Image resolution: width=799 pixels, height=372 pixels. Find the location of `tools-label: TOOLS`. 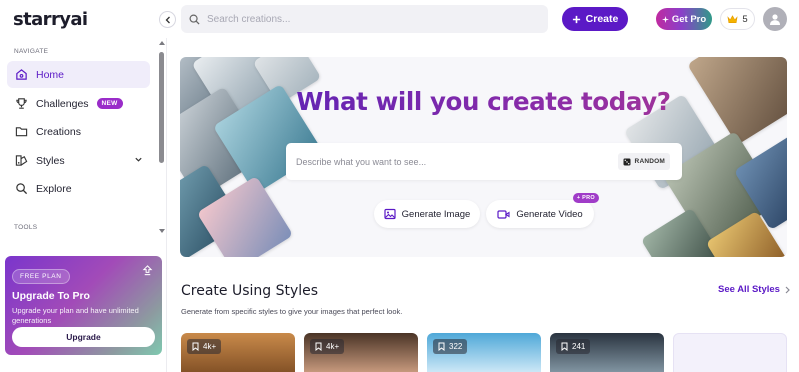

tools-label: TOOLS is located at coordinates (26, 227).